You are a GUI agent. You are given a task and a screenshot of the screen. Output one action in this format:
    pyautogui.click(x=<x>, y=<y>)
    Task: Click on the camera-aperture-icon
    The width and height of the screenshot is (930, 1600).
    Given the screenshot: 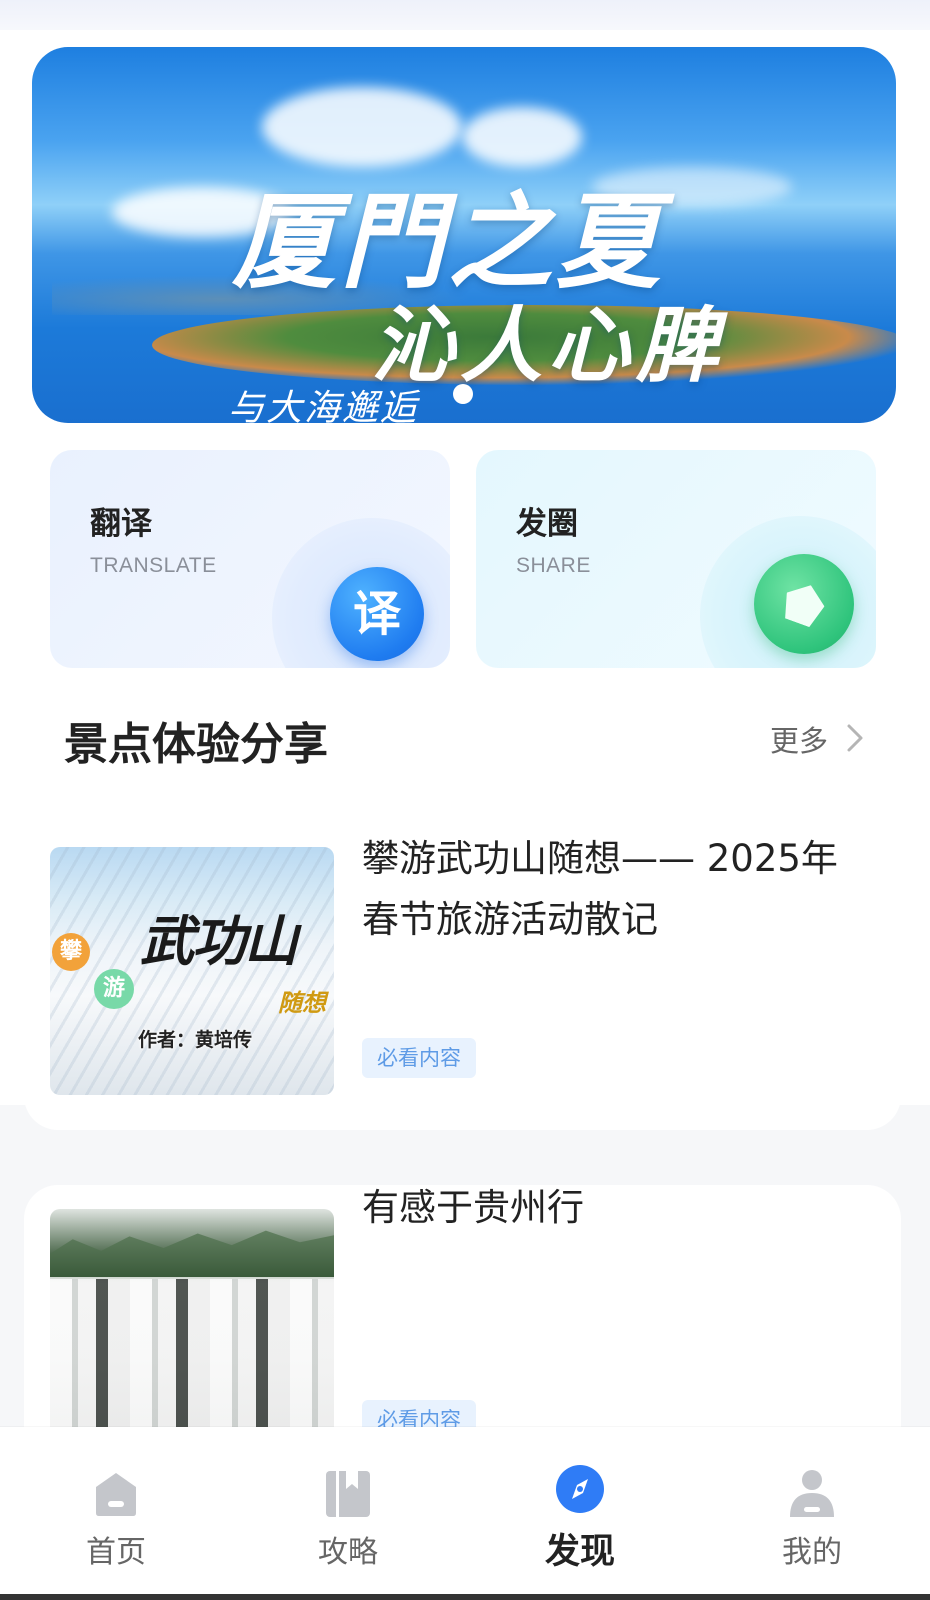 What is the action you would take?
    pyautogui.click(x=804, y=604)
    